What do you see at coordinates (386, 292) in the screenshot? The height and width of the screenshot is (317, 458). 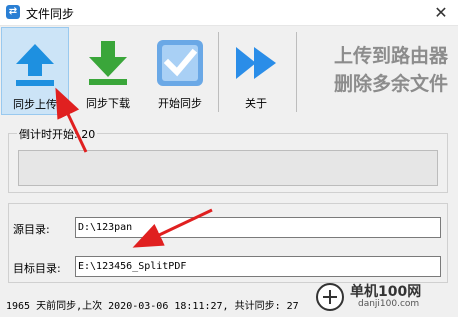 I see `watermark-site-name: 单机100网` at bounding box center [386, 292].